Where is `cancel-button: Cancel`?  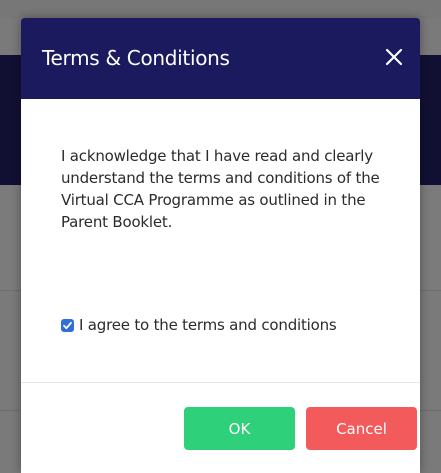 cancel-button: Cancel is located at coordinates (361, 428).